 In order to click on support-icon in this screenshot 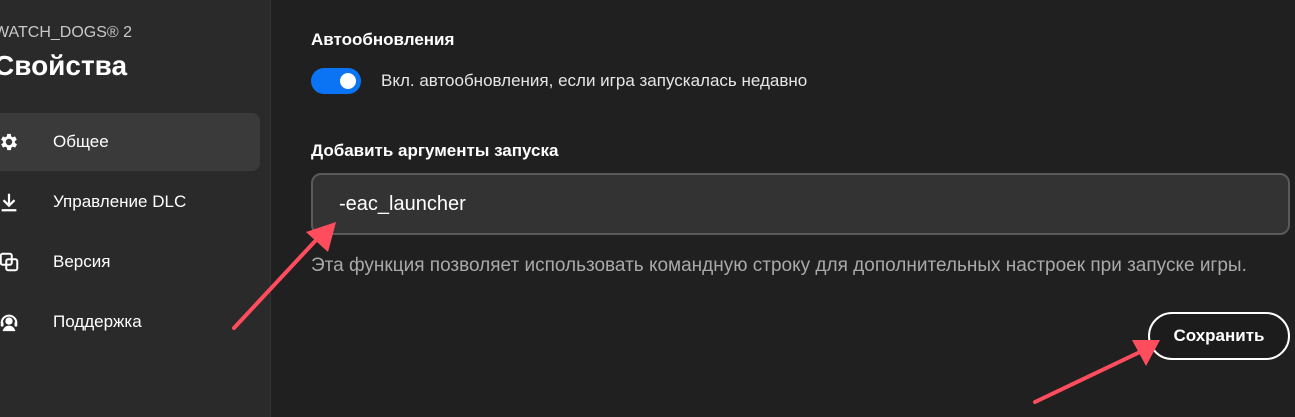, I will do `click(10, 322)`.